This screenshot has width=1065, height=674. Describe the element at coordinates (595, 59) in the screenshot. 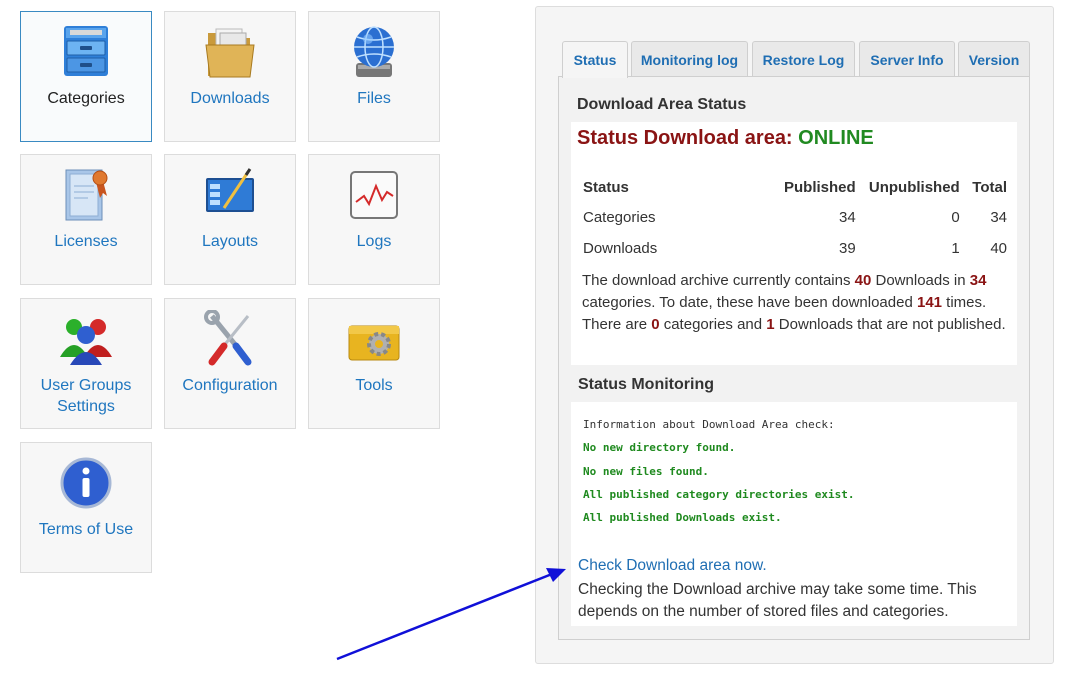

I see `tab-status: Status` at that location.